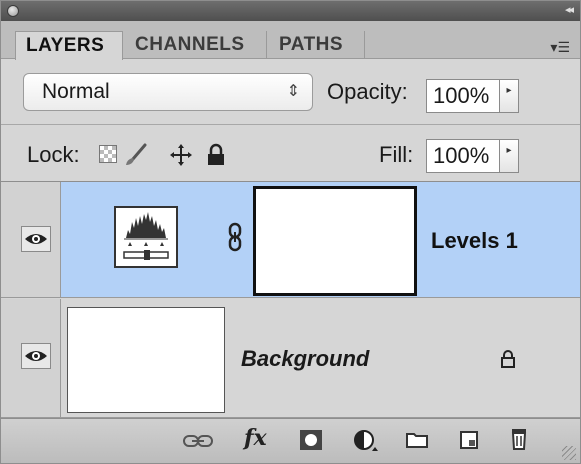  I want to click on lock-label: Lock:, so click(53, 154).